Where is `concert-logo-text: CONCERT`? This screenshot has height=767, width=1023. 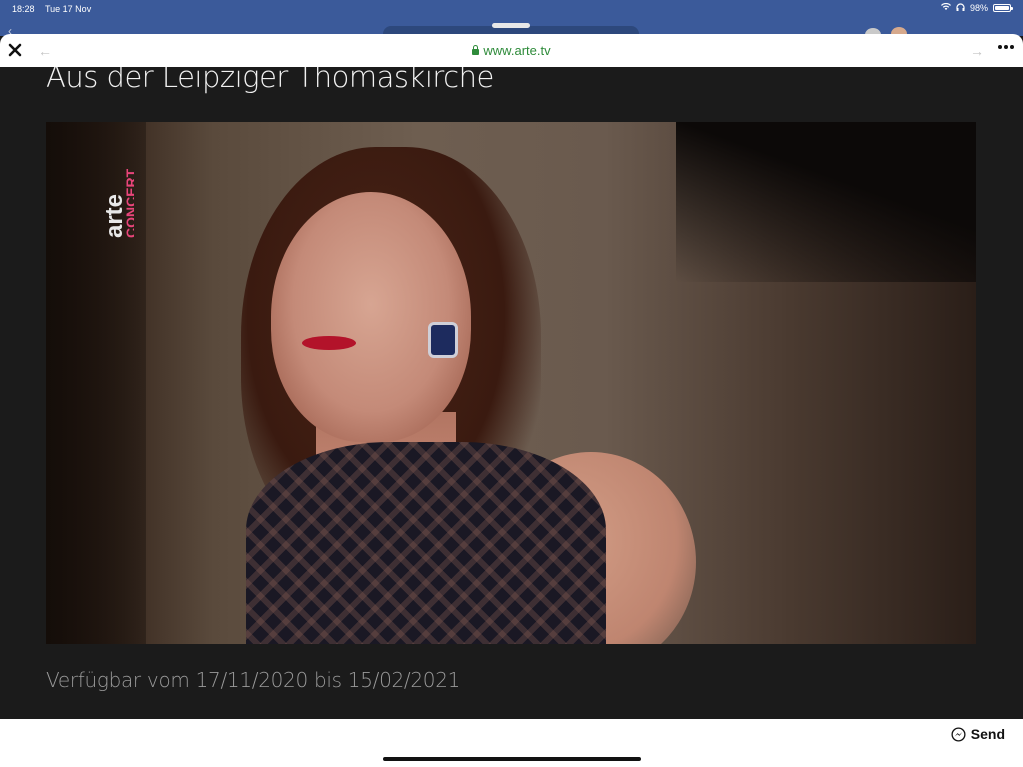 concert-logo-text: CONCERT is located at coordinates (128, 203).